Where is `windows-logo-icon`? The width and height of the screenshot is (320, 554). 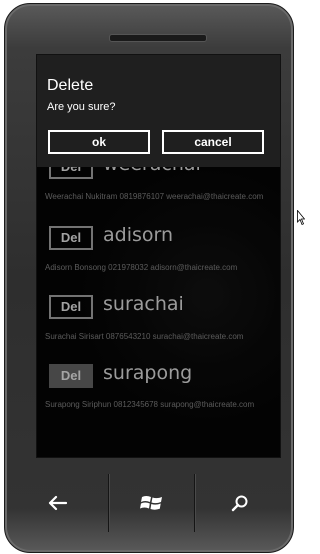
windows-logo-icon is located at coordinates (151, 503).